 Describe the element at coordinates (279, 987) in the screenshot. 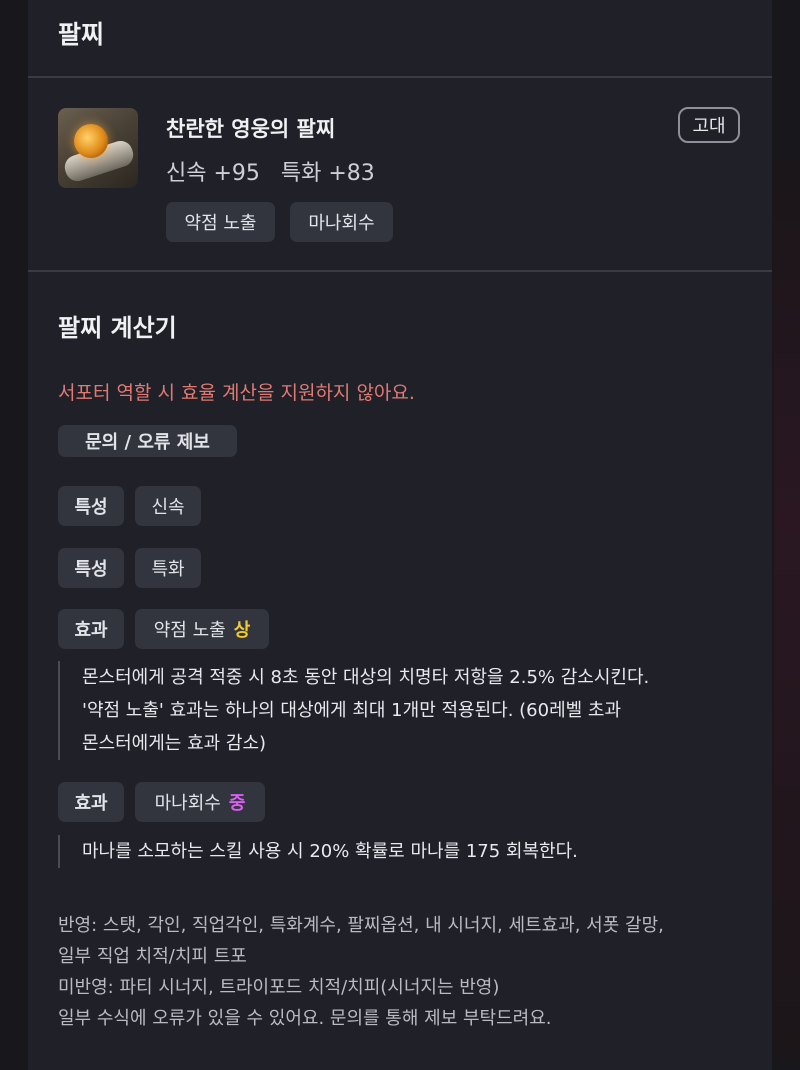

I see `note-line: 미반영: 파티 시너지, 트라이포드 치적/치피(시너지는 반영)` at that location.